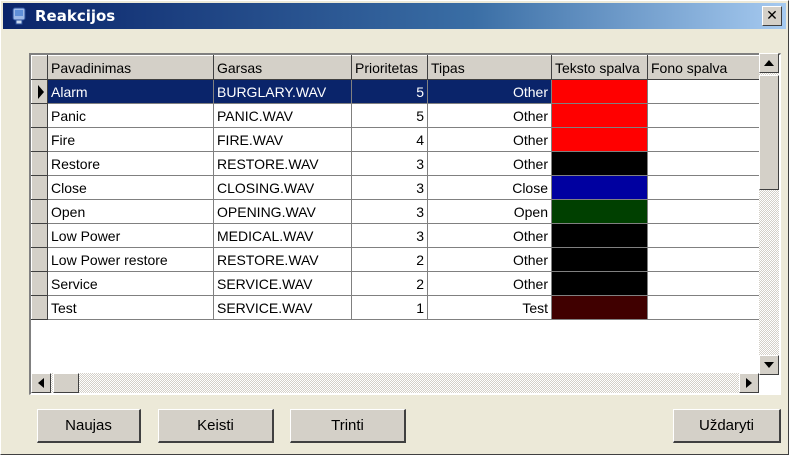 Image resolution: width=789 pixels, height=455 pixels. What do you see at coordinates (769, 63) in the screenshot?
I see `scroll-up-button` at bounding box center [769, 63].